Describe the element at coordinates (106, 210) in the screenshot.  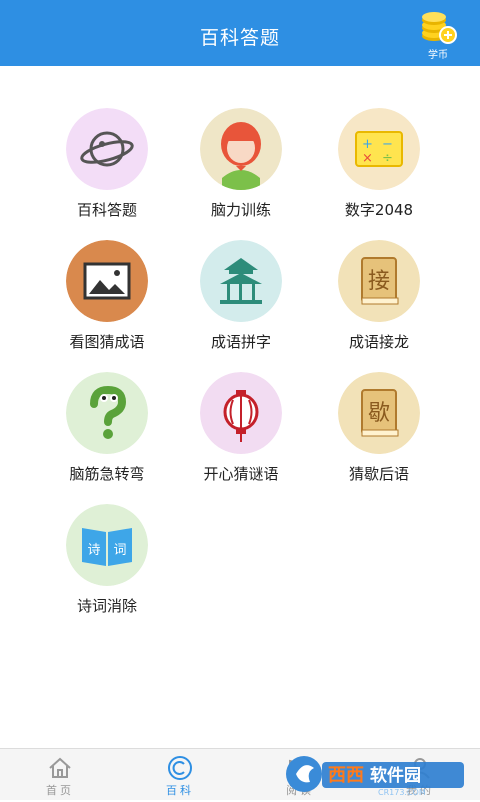
I see `tile-label: 百科答题` at that location.